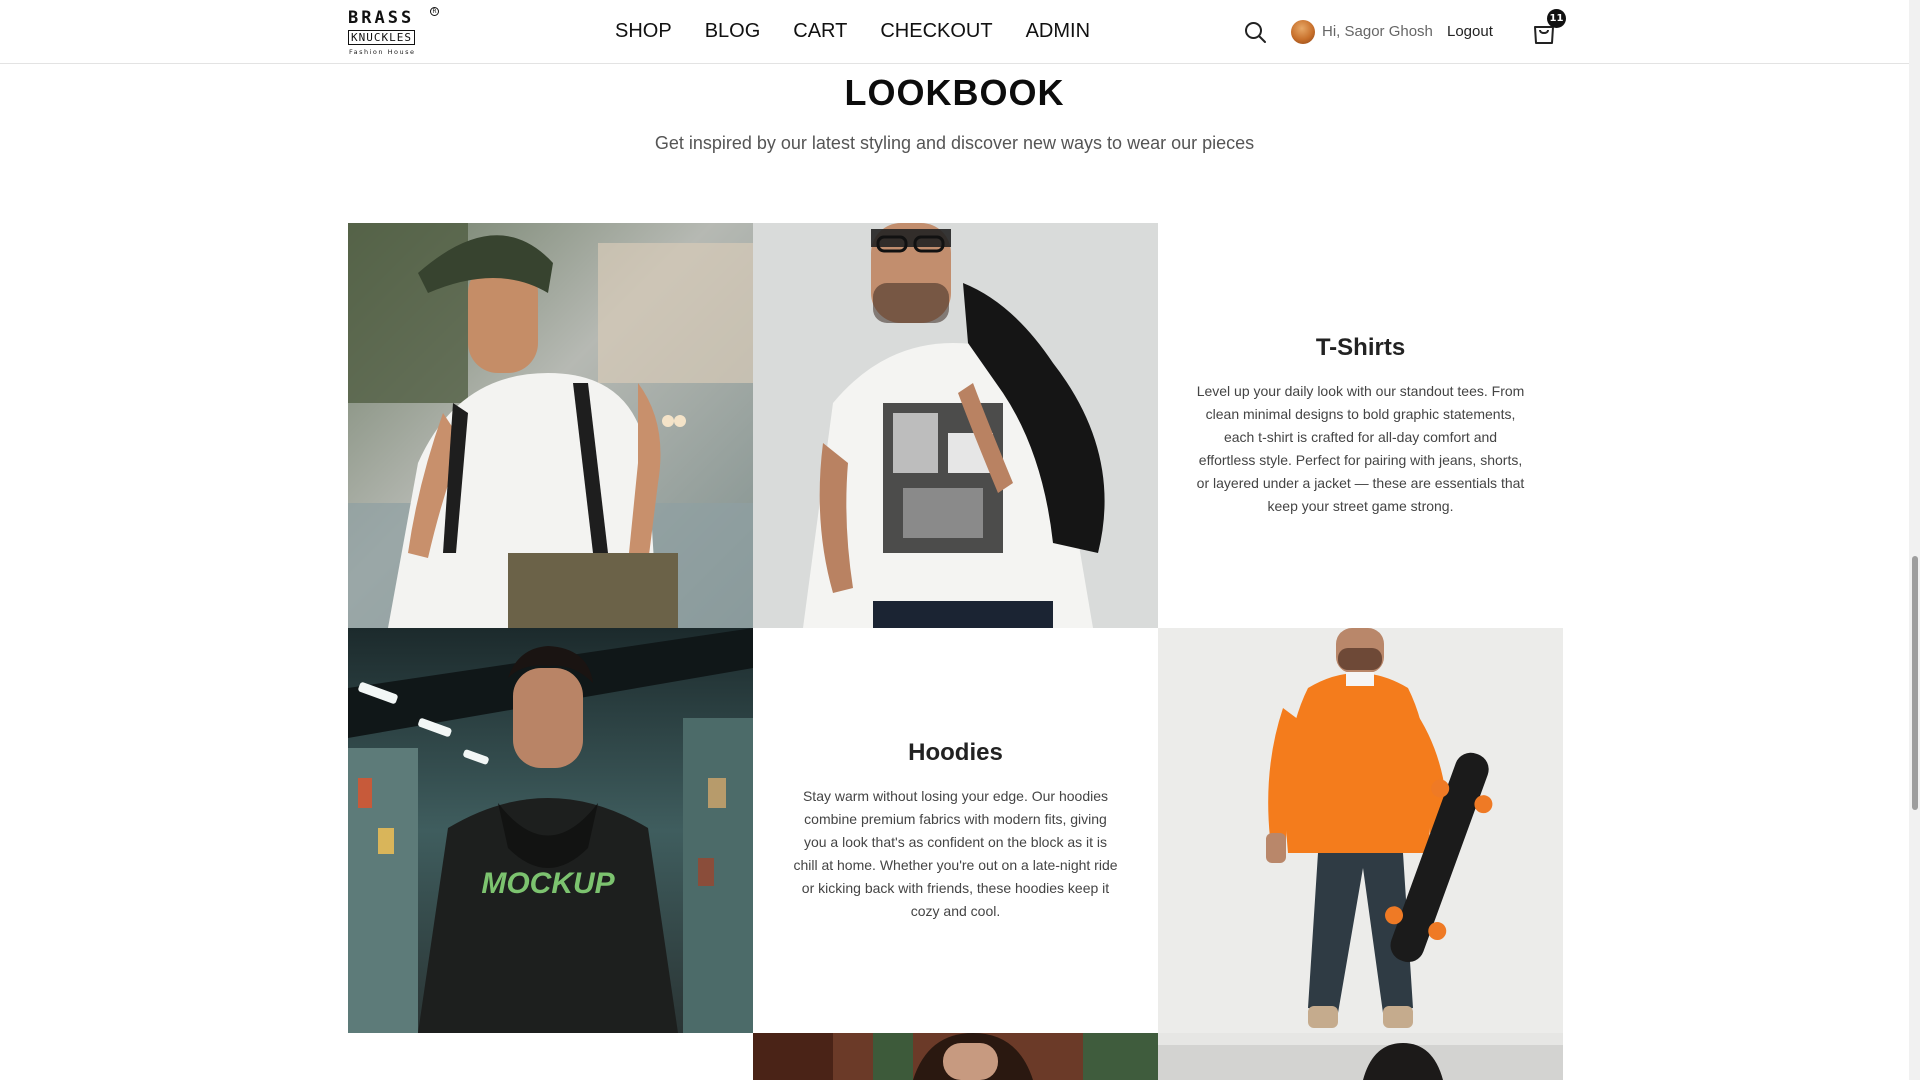 The height and width of the screenshot is (1080, 1920). Describe the element at coordinates (852, 31) in the screenshot. I see `main-nav: SHOP BLOG CART CHECKOUT ADMIN` at that location.